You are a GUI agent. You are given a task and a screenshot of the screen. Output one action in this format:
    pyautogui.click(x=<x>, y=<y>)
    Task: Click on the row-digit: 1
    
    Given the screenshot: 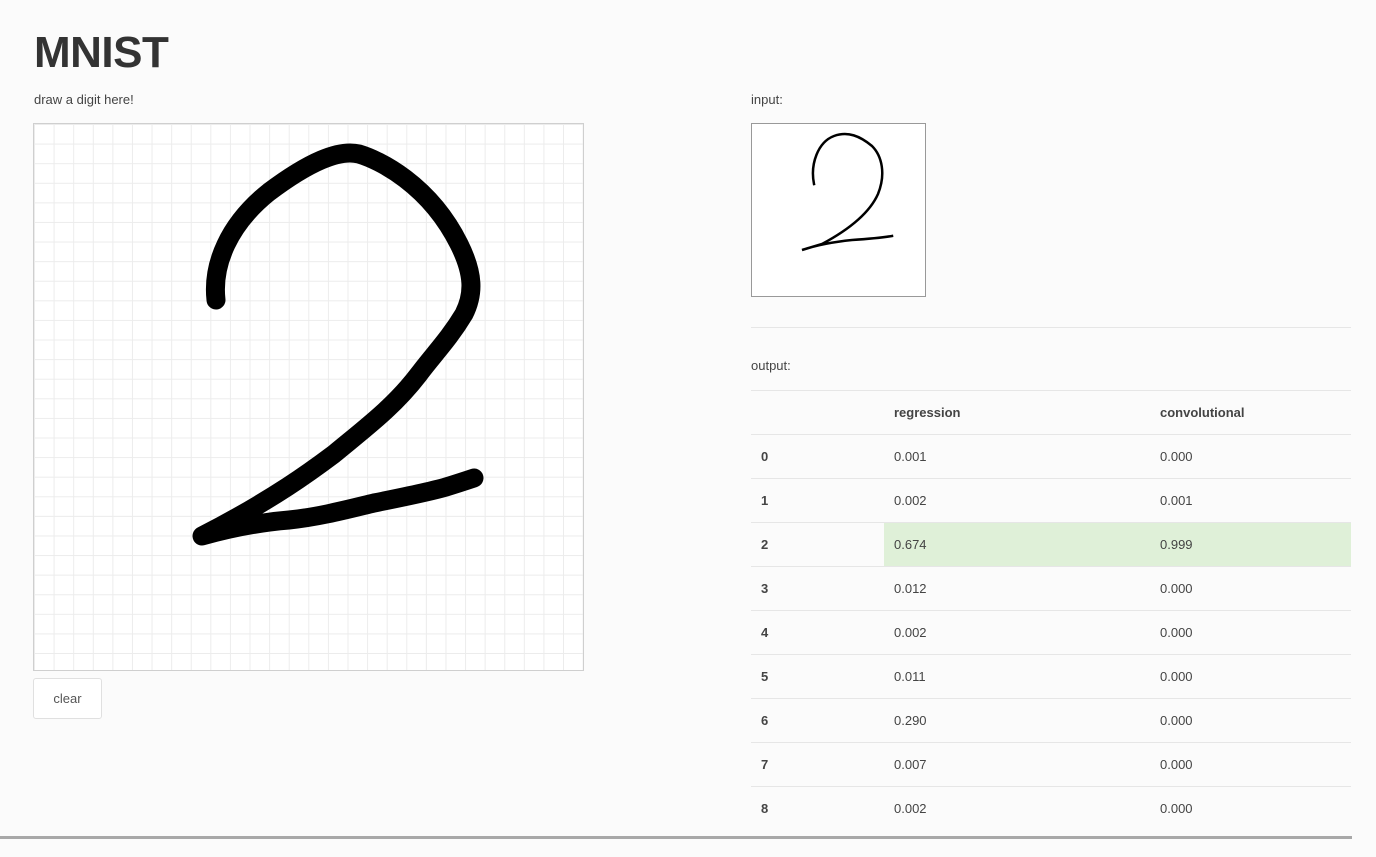 What is the action you would take?
    pyautogui.click(x=817, y=500)
    